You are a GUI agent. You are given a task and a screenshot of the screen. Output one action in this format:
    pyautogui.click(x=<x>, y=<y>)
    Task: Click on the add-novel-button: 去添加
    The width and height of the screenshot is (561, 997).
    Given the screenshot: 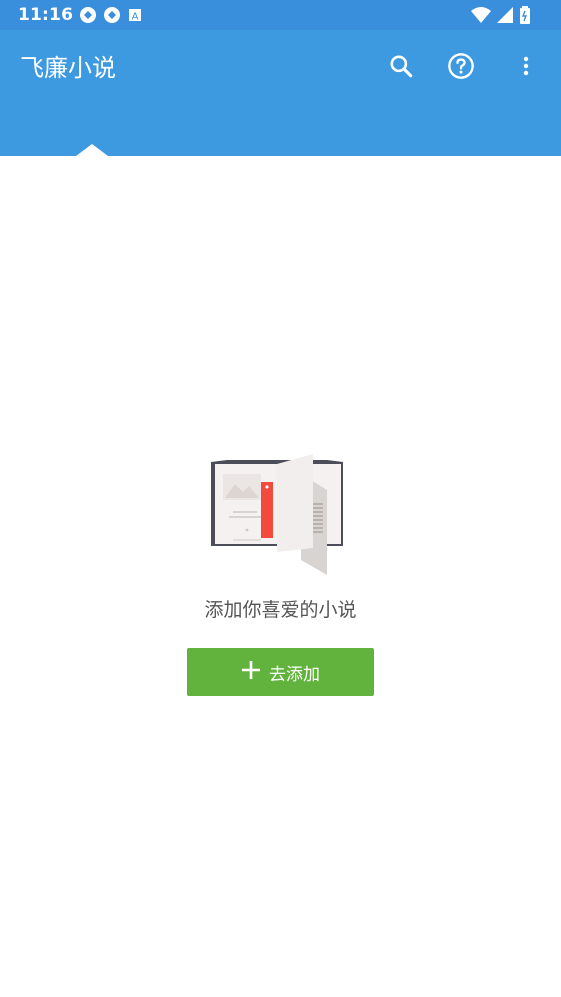 What is the action you would take?
    pyautogui.click(x=280, y=672)
    